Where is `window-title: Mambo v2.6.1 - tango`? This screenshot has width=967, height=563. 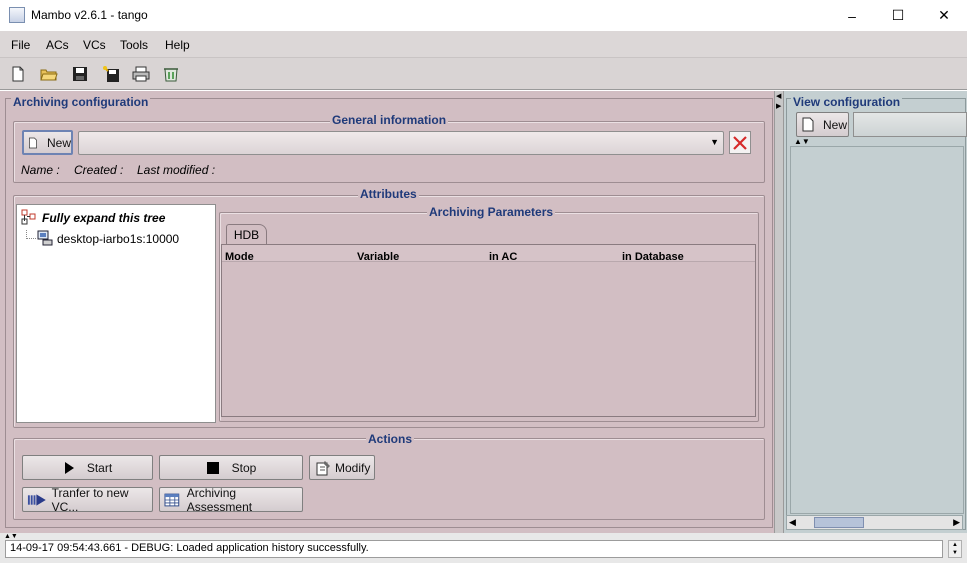 window-title: Mambo v2.6.1 - tango is located at coordinates (89, 15).